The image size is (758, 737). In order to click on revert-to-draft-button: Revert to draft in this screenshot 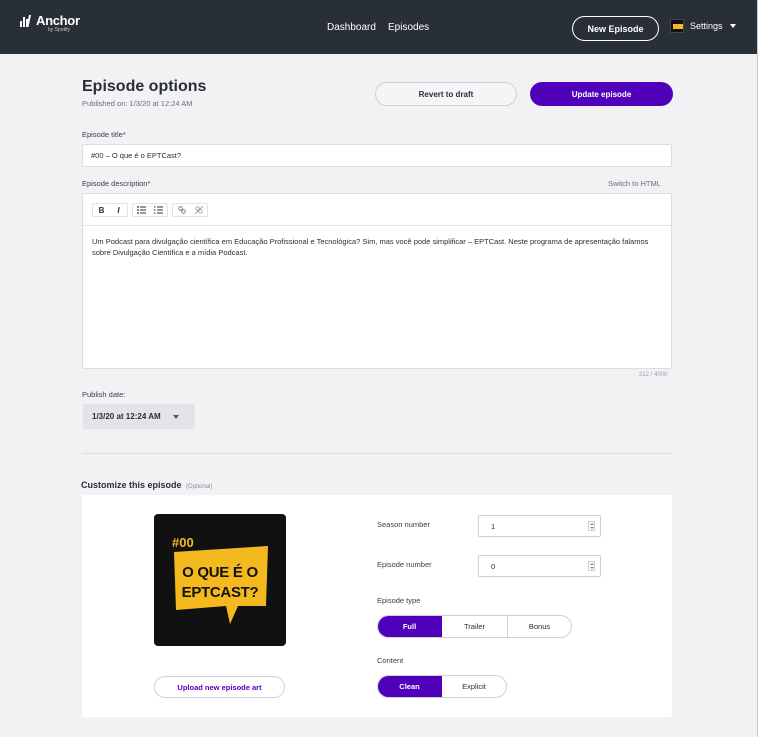, I will do `click(446, 94)`.